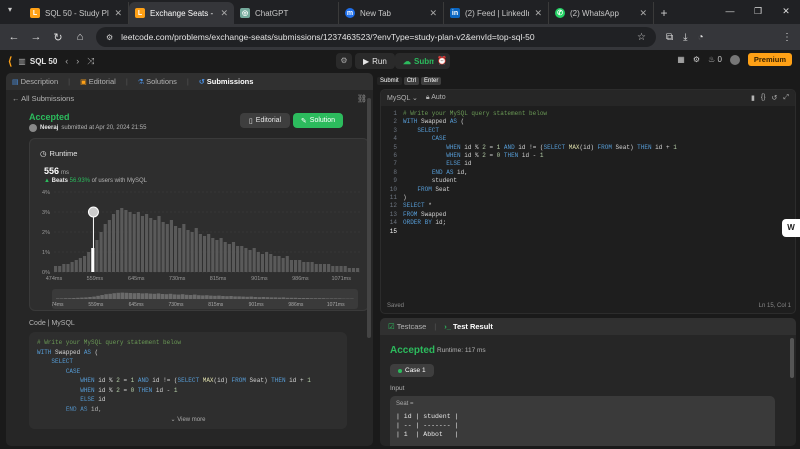 This screenshot has width=800, height=449. Describe the element at coordinates (588, 232) in the screenshot. I see `editor-line: 15` at that location.